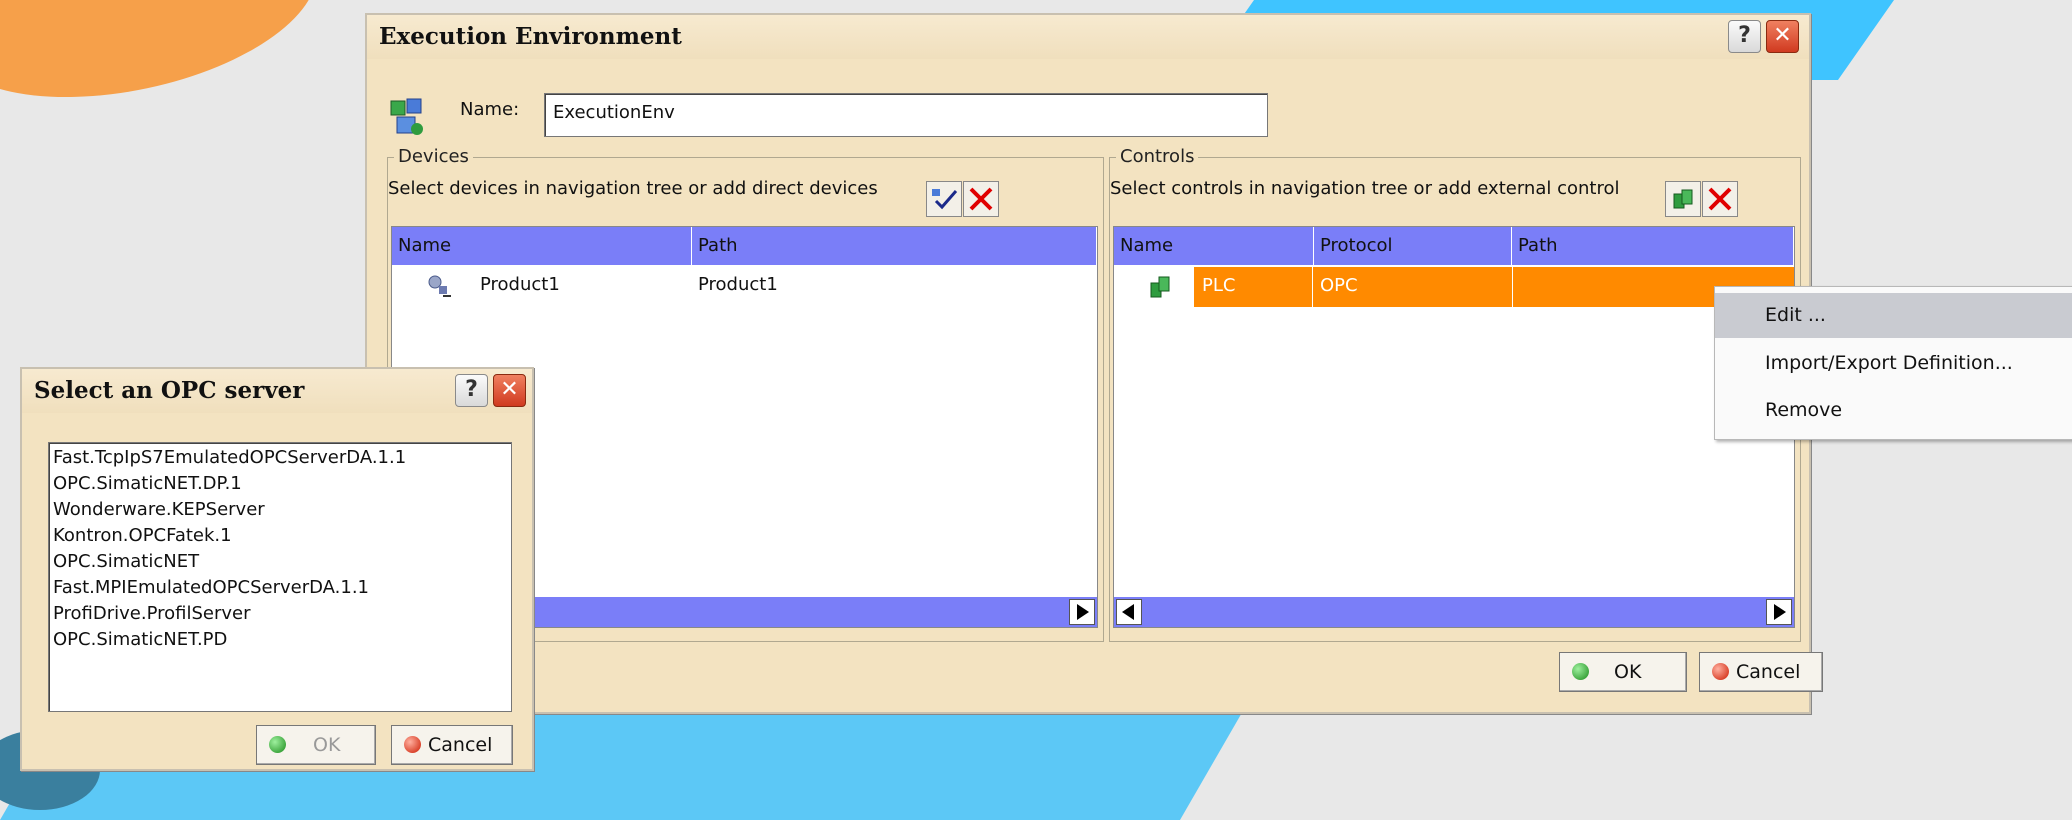  I want to click on control-name-cell: PLC, so click(1219, 285).